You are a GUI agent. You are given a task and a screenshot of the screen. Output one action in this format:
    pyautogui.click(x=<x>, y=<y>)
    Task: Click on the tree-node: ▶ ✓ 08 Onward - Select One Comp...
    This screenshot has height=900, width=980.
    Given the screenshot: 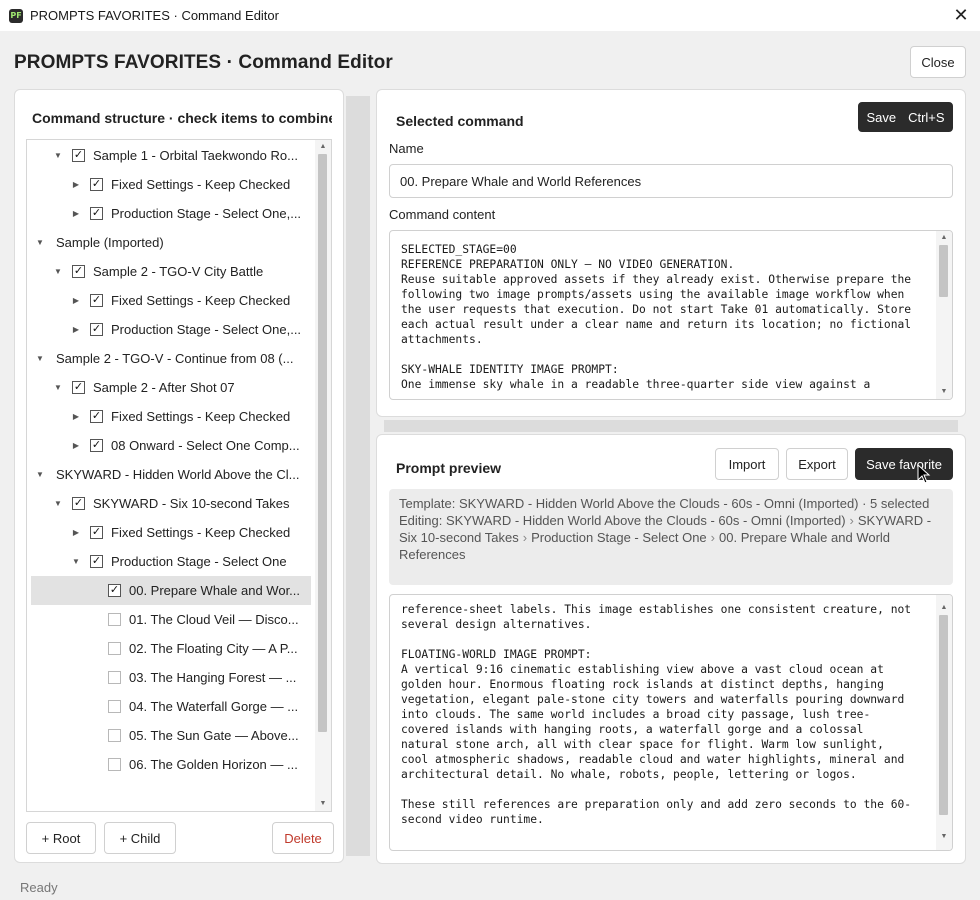 What is the action you would take?
    pyautogui.click(x=171, y=445)
    